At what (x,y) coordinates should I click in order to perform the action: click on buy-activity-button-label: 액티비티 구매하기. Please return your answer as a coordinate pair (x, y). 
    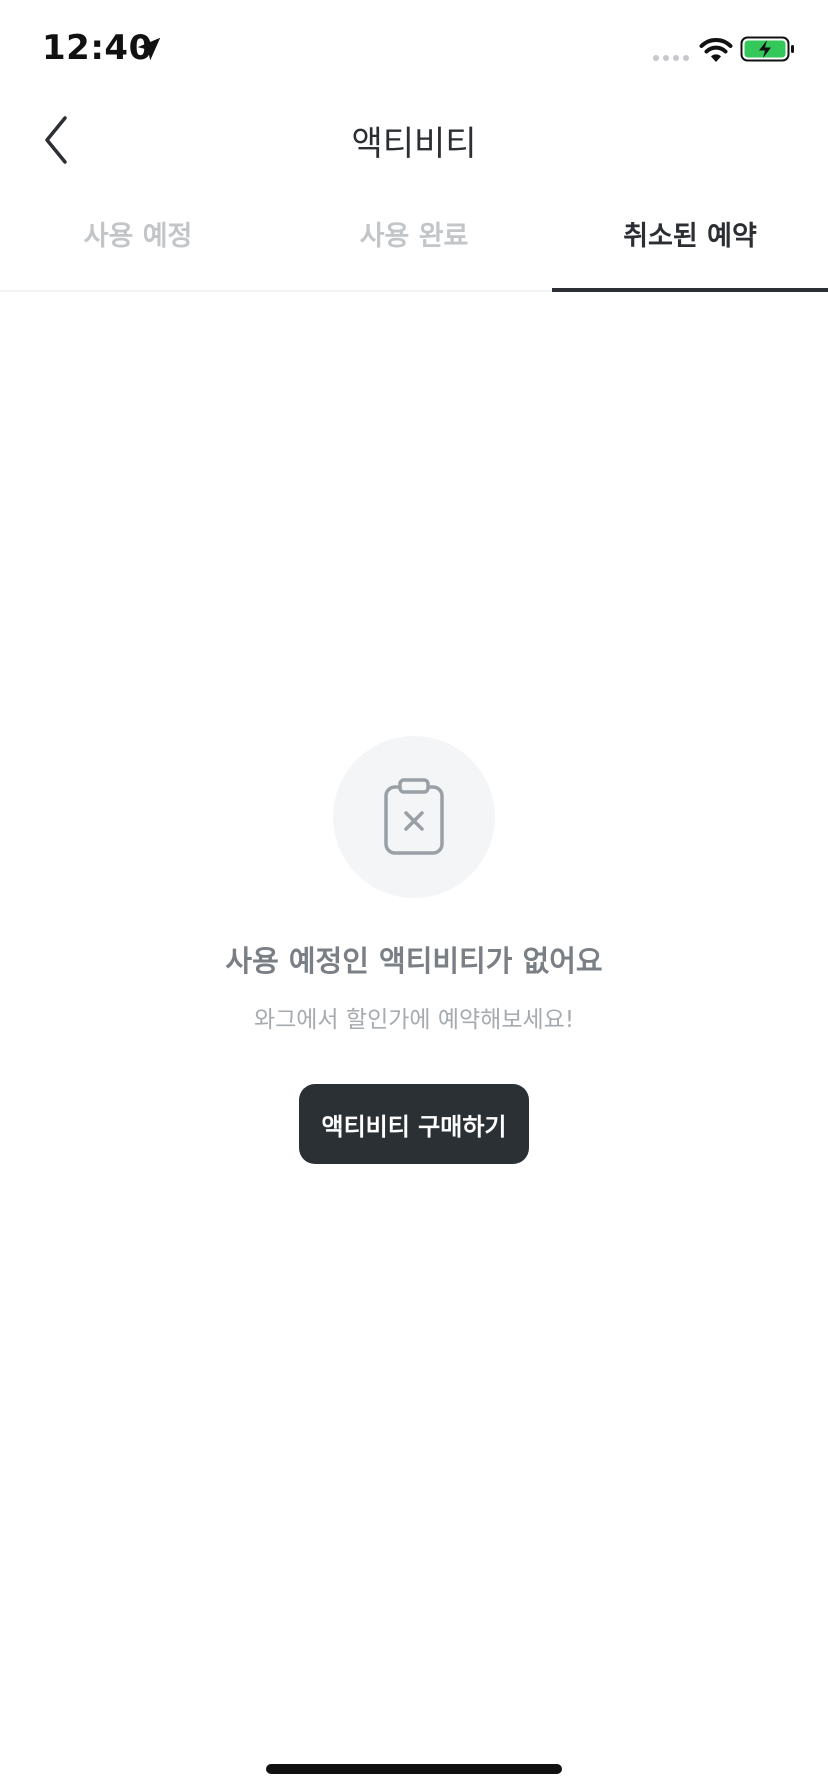
    Looking at the image, I should click on (414, 1126).